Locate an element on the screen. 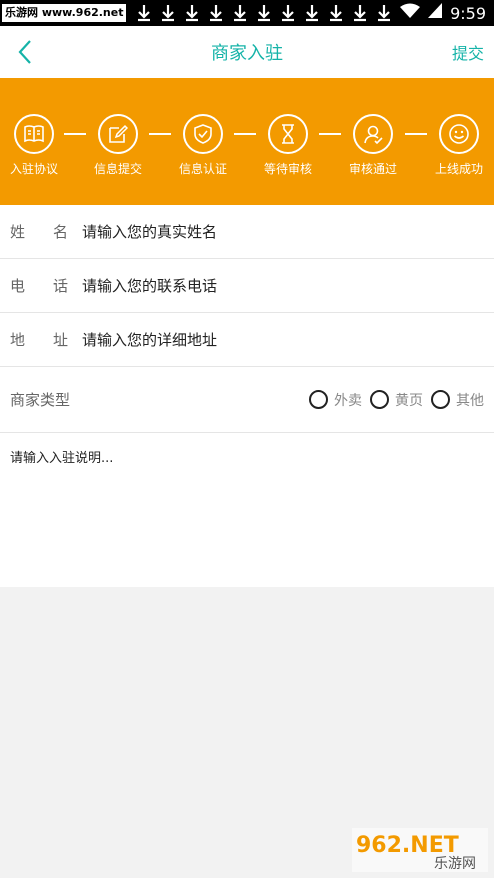  radio-yellow-pages: 黄页 is located at coordinates (396, 400).